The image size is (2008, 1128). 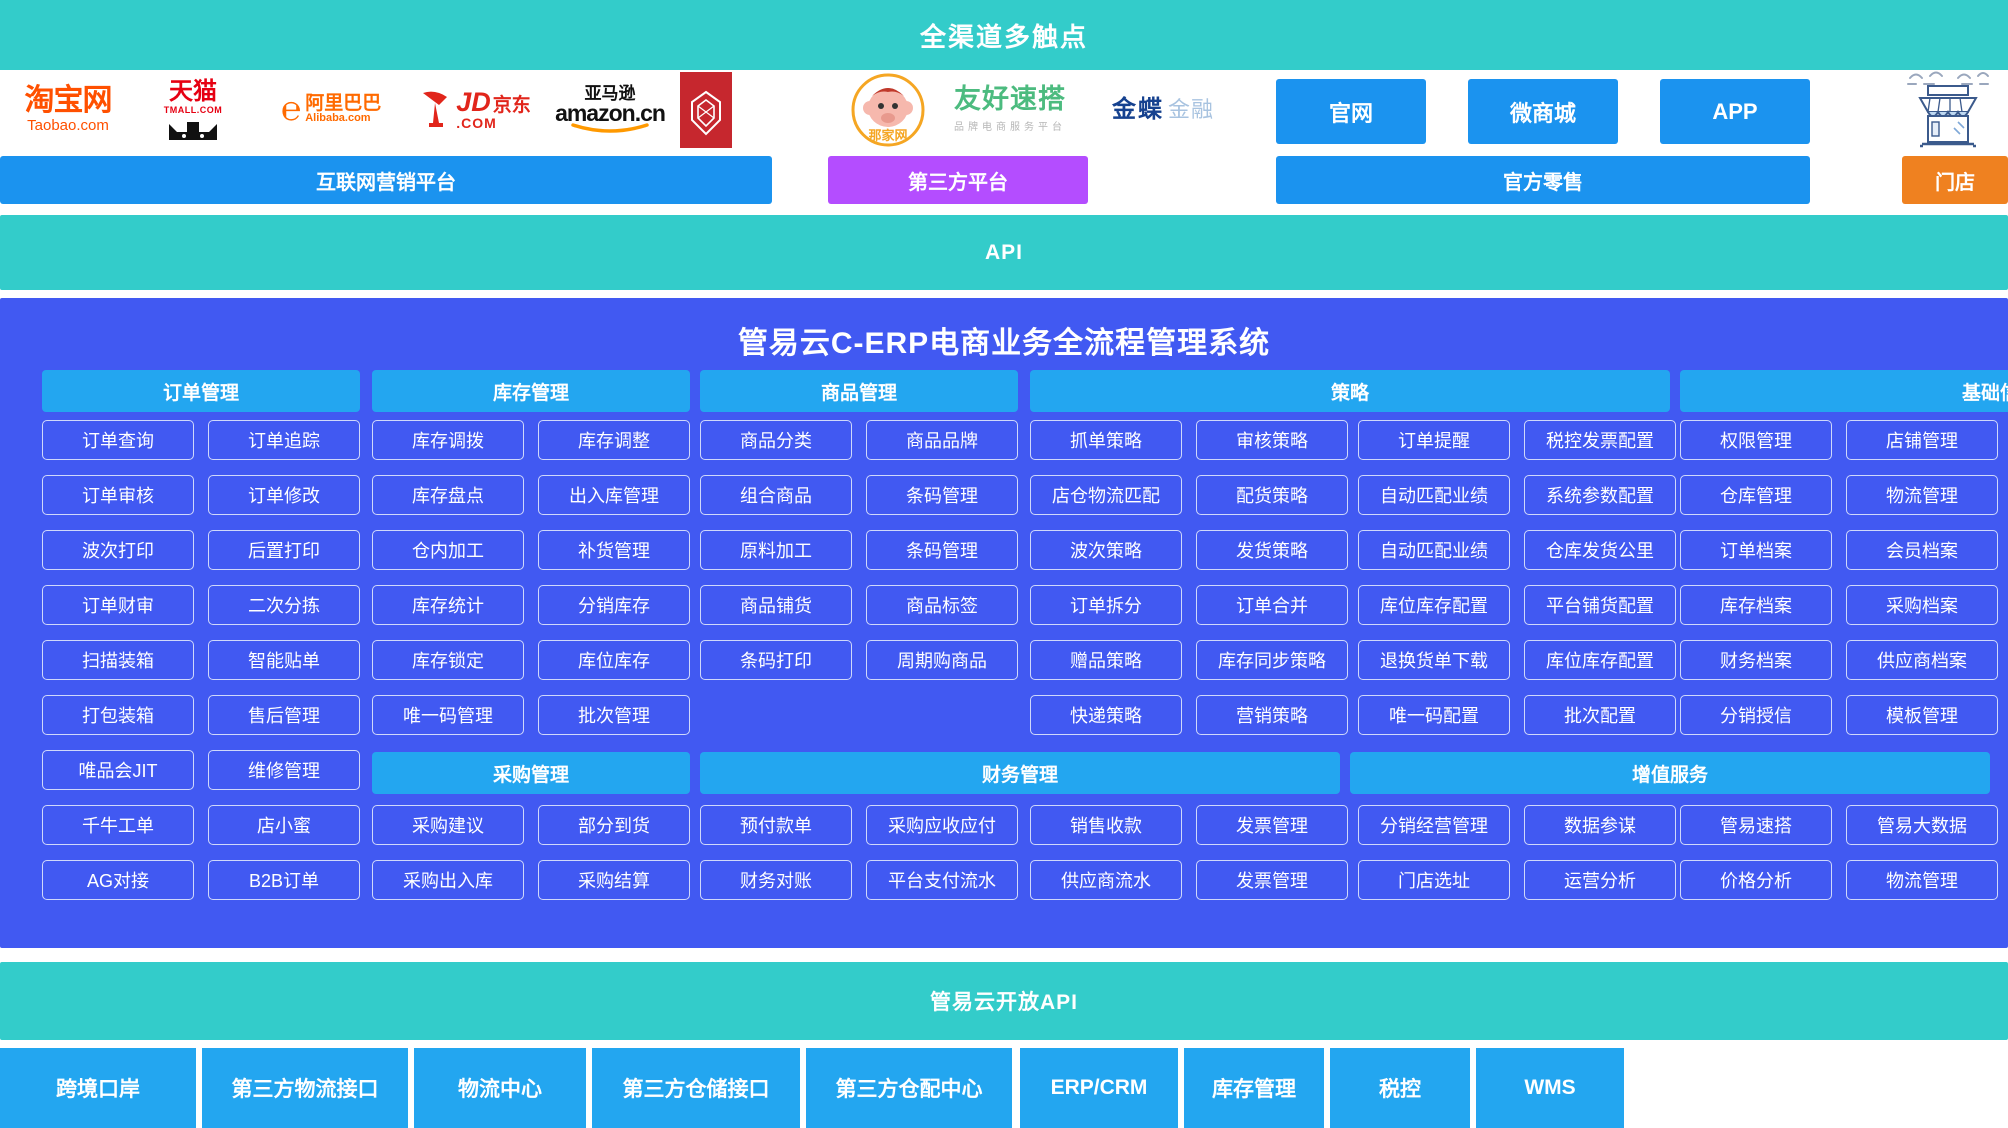 What do you see at coordinates (958, 180) in the screenshot?
I see `category-bar-third-party: 第三方平台` at bounding box center [958, 180].